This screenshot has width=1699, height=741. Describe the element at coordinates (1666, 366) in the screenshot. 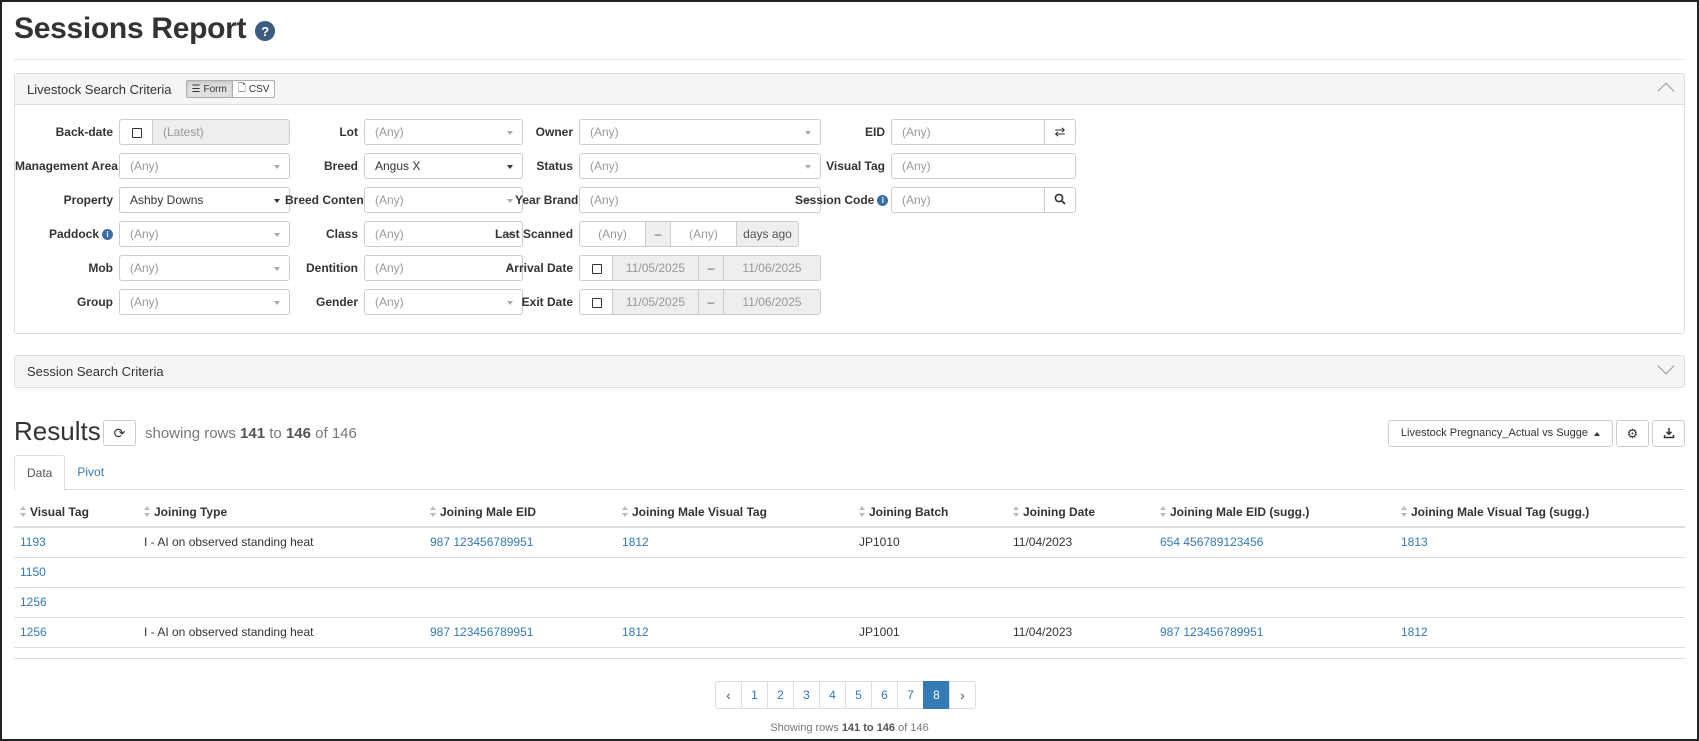

I see `expand-chevron-icon` at that location.